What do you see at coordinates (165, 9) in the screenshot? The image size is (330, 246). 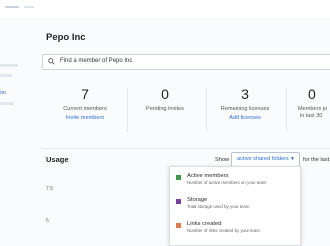 I see `top-bar` at bounding box center [165, 9].